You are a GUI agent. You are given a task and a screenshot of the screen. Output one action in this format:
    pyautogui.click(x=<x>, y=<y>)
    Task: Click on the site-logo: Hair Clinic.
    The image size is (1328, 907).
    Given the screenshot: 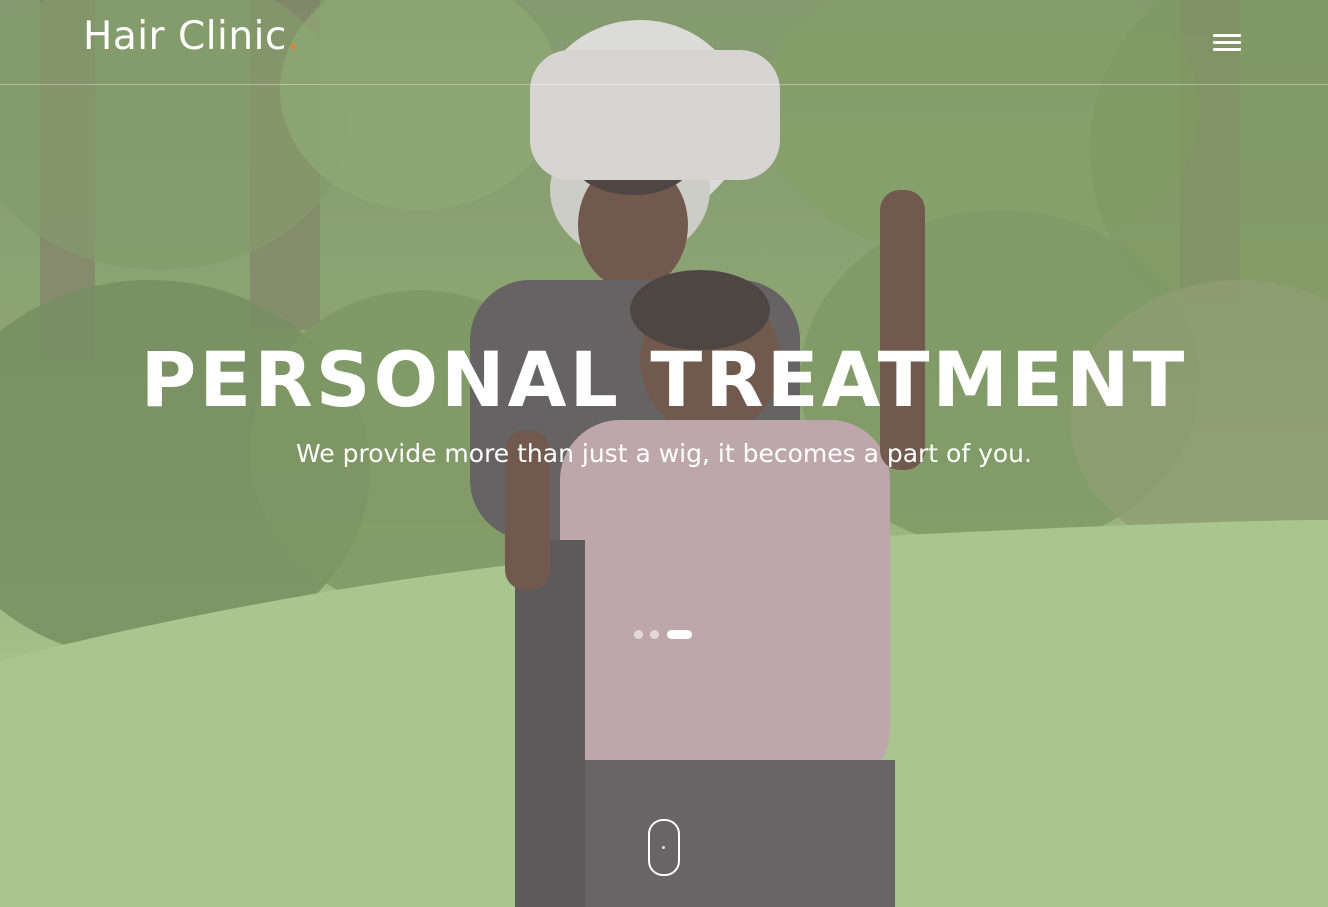 What is the action you would take?
    pyautogui.click(x=191, y=36)
    